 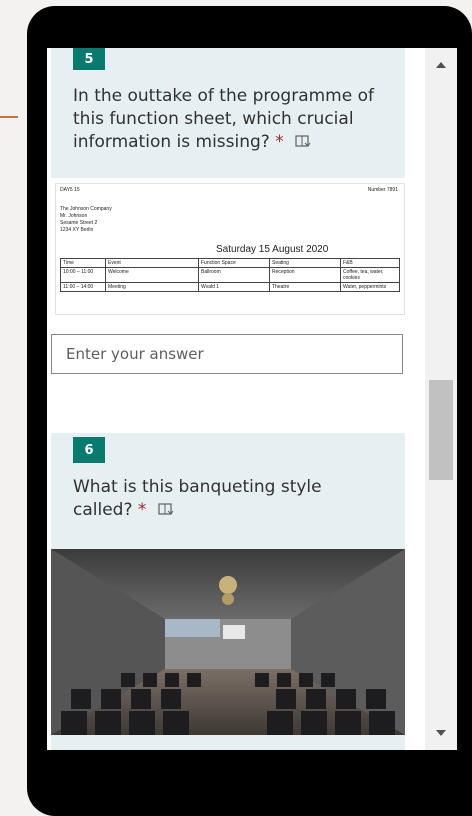 I want to click on column-header: Function Space, so click(x=234, y=263).